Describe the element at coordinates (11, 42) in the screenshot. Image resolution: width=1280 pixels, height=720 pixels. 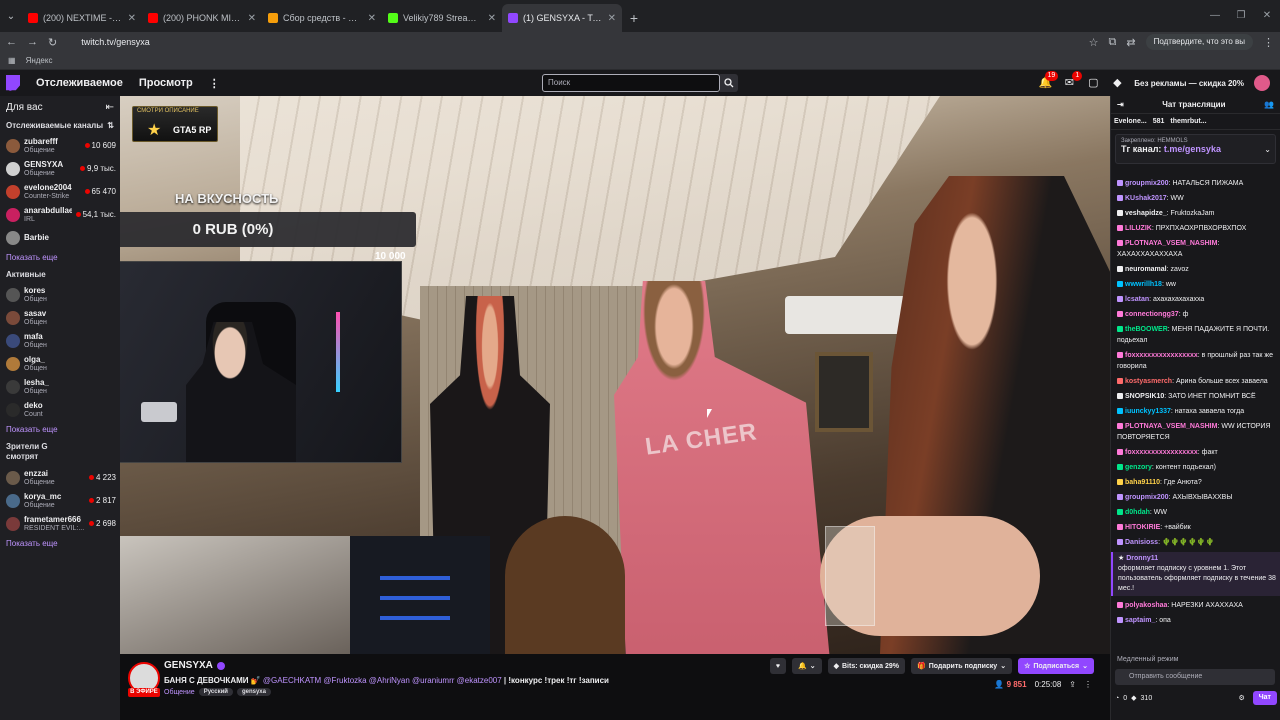
I see `back-icon: ←` at that location.